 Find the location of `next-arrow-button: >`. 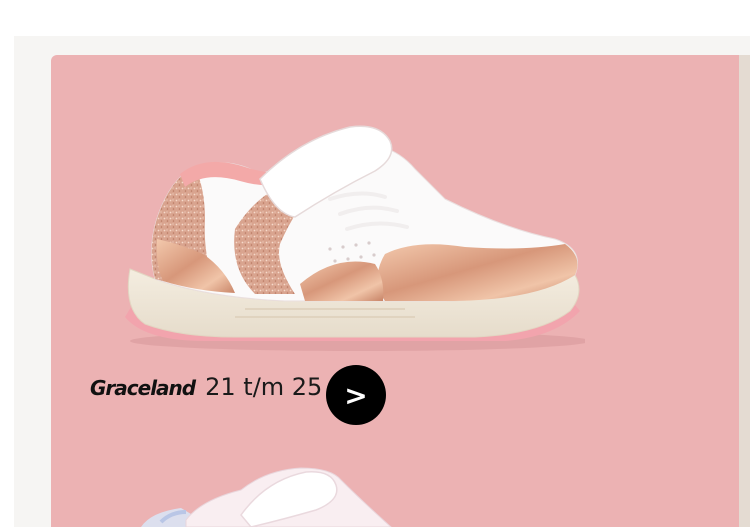

next-arrow-button: > is located at coordinates (356, 395).